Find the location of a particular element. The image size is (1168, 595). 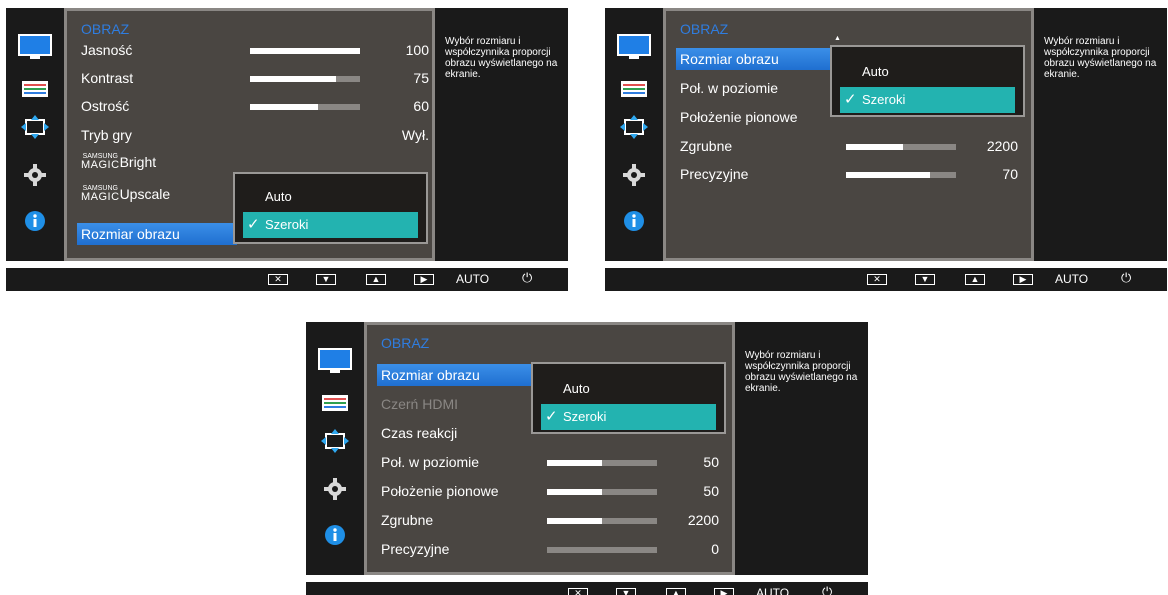

bottom-button-bar: ✕ ▼ ▲ ▶ AUTO ⏻ is located at coordinates (287, 279).